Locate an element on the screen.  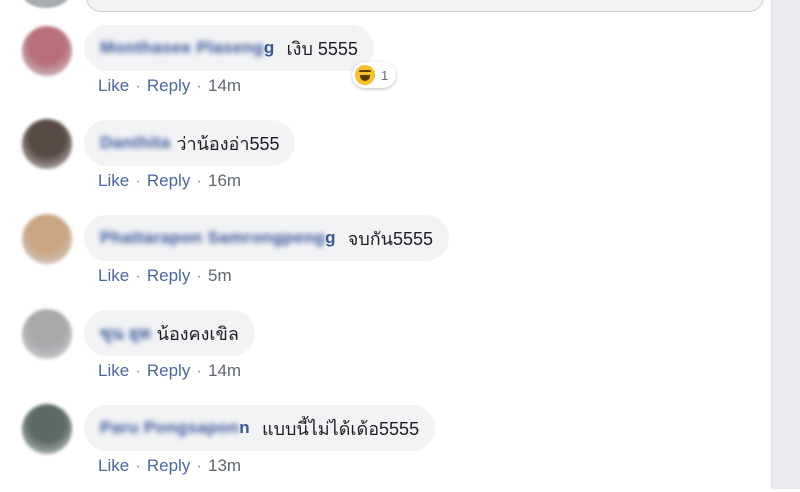
comment-actions: Like · Reply · 5m is located at coordinates (165, 276).